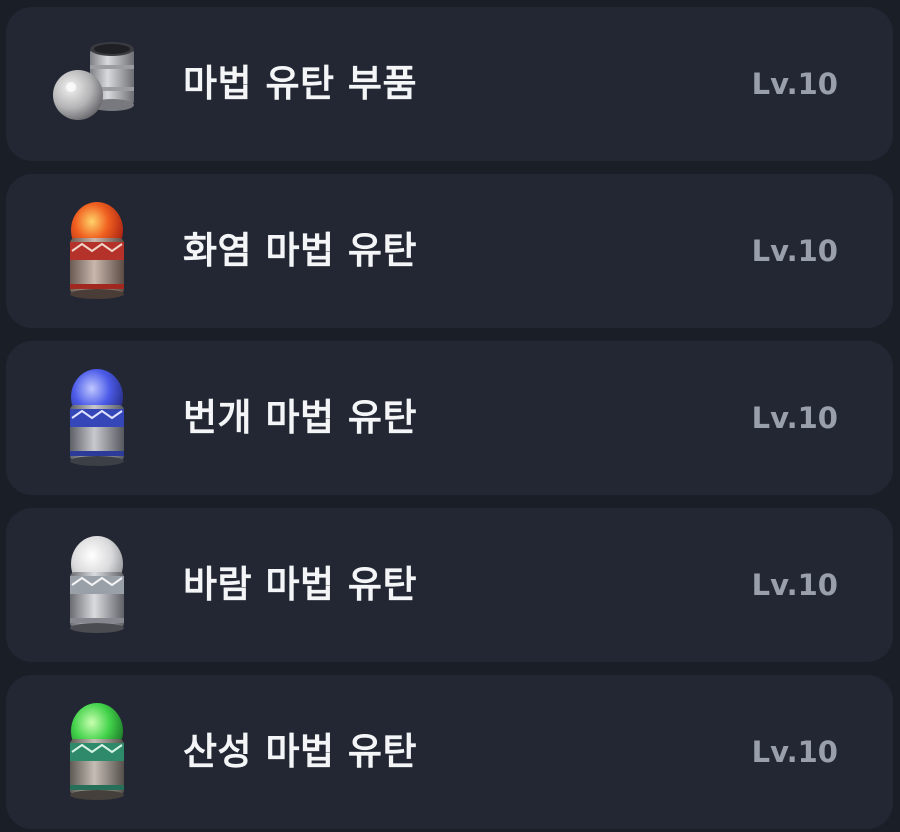 This screenshot has width=900, height=832. I want to click on wind-magic-grenade-icon, so click(97, 585).